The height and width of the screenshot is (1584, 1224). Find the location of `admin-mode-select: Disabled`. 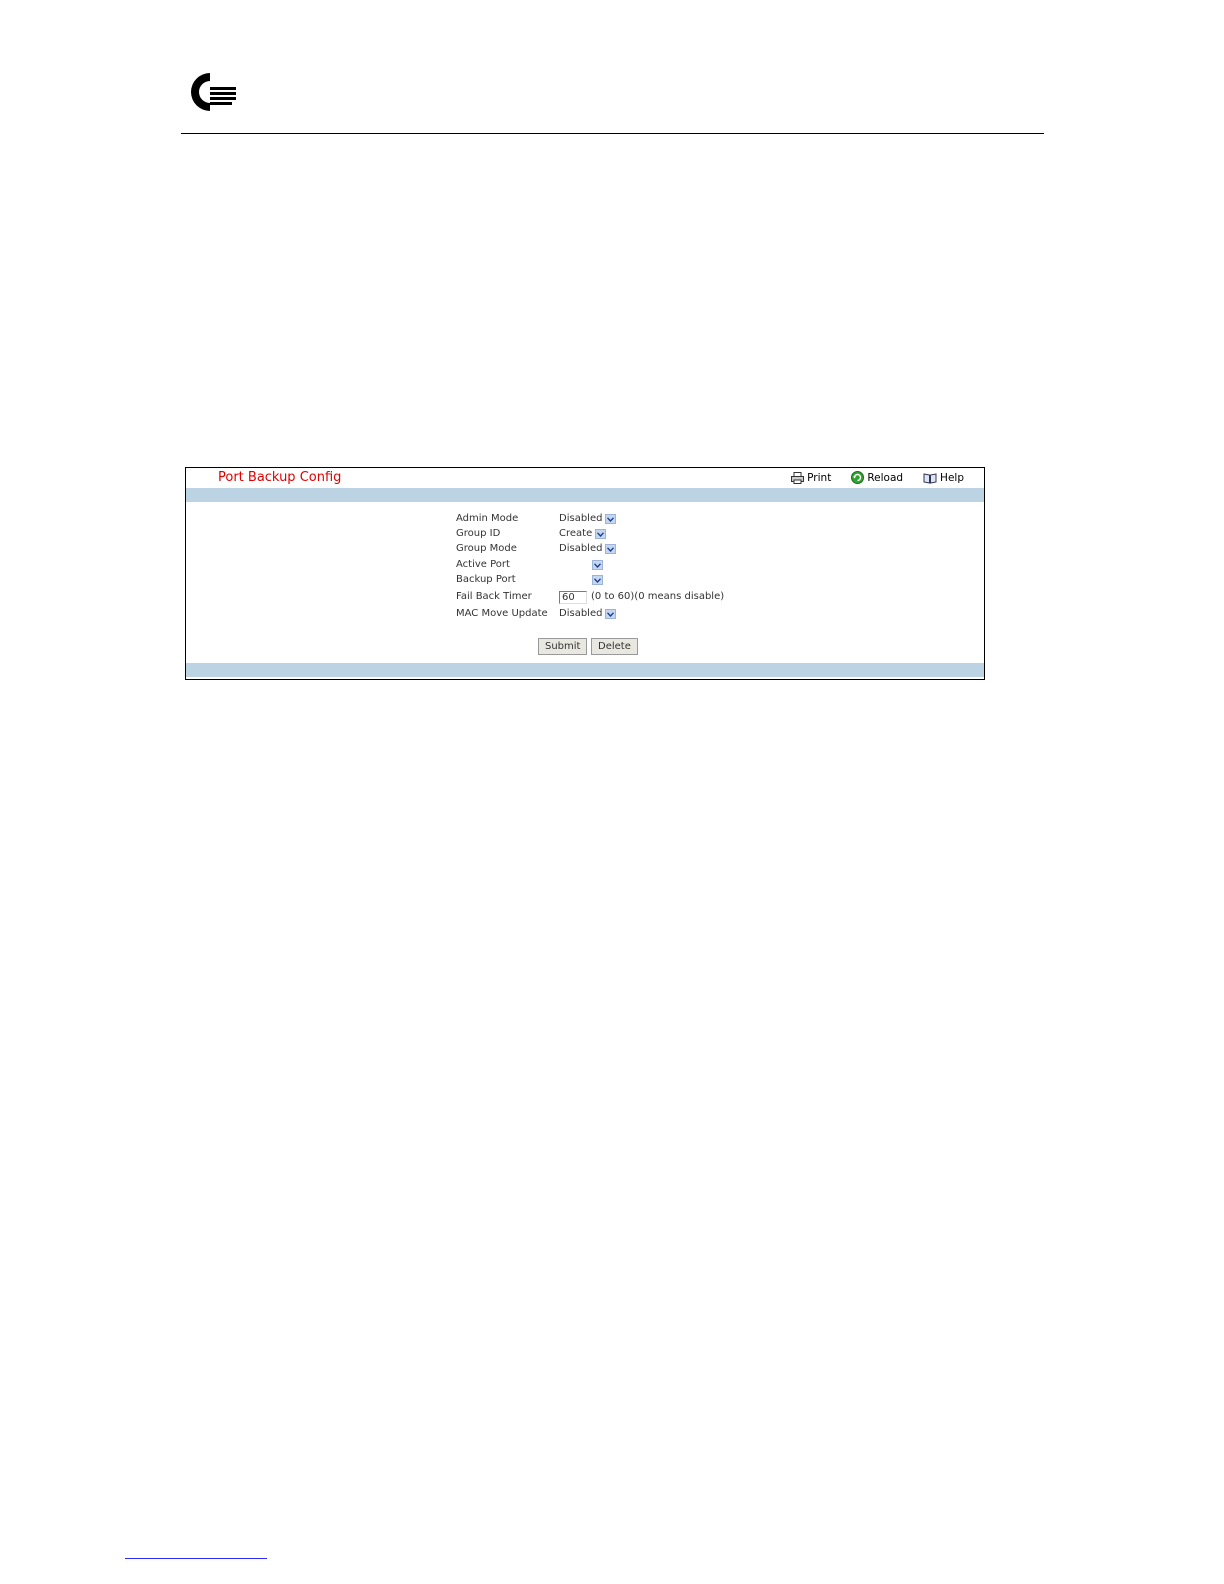

admin-mode-select: Disabled is located at coordinates (588, 519).